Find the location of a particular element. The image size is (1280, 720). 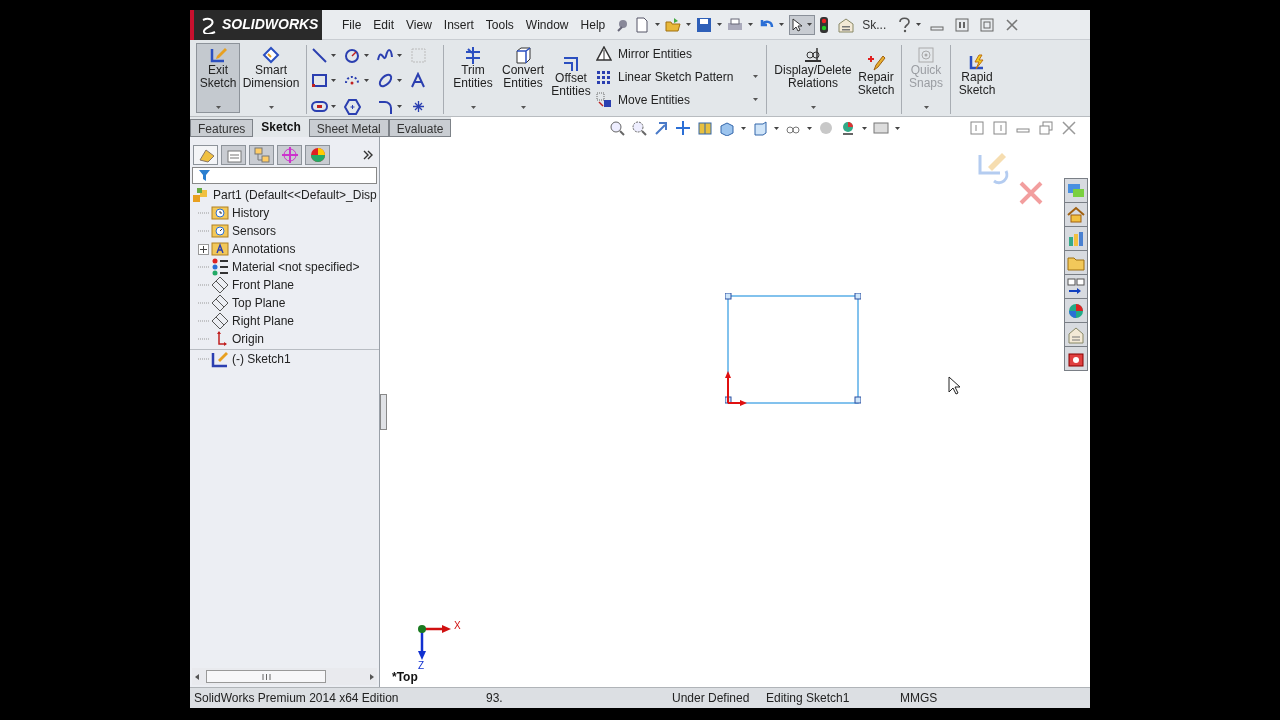

save-icon is located at coordinates (704, 24).